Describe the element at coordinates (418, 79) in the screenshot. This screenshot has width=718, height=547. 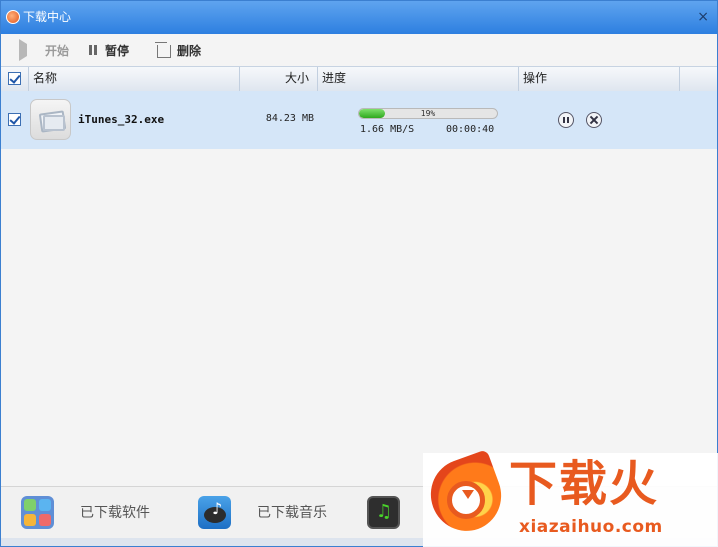
I see `header-progress: 进度` at that location.